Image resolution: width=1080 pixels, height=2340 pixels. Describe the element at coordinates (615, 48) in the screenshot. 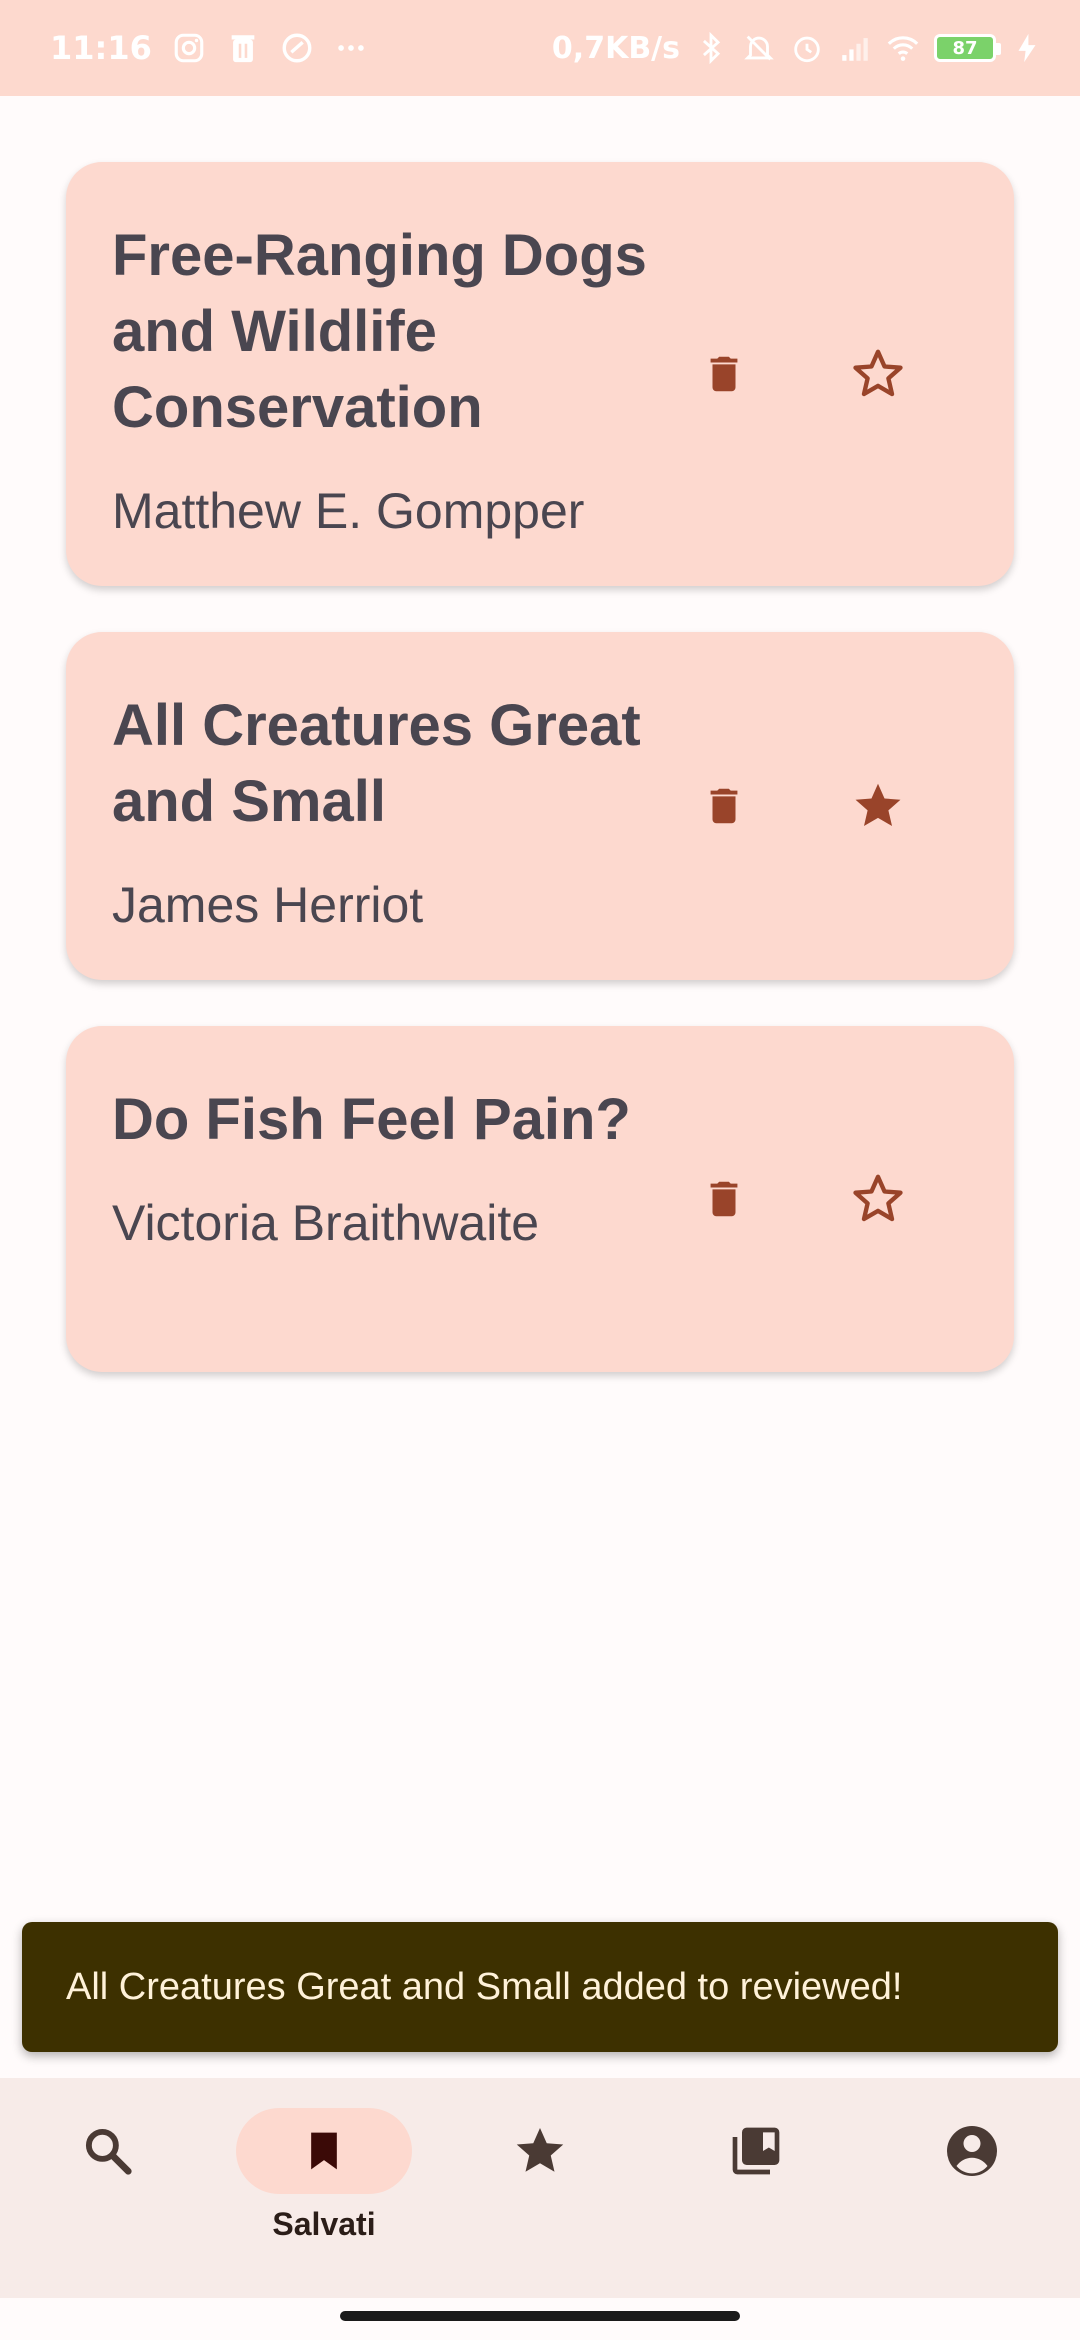

I see `network-speed: 0,7KB/s` at that location.